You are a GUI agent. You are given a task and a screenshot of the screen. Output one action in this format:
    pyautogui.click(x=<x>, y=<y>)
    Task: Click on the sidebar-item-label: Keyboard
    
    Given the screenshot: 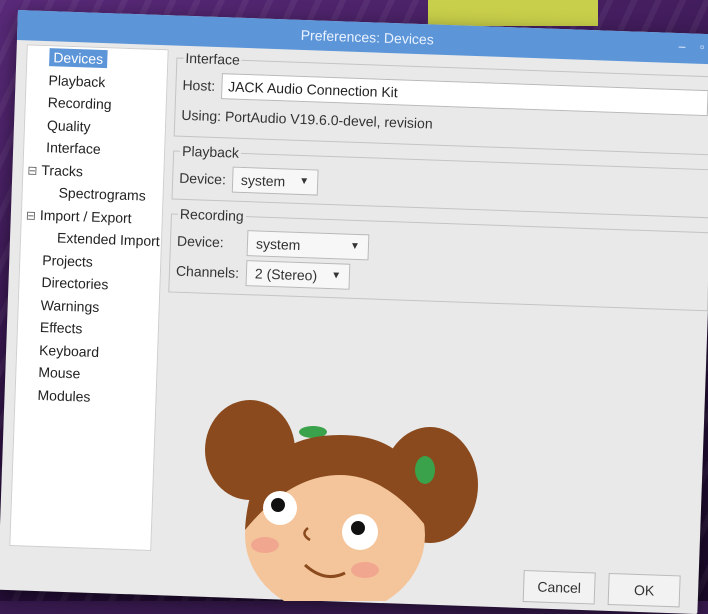 What is the action you would take?
    pyautogui.click(x=69, y=350)
    